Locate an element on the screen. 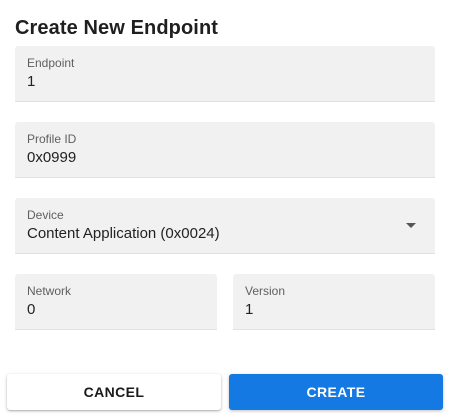  network-label: Network is located at coordinates (49, 291).